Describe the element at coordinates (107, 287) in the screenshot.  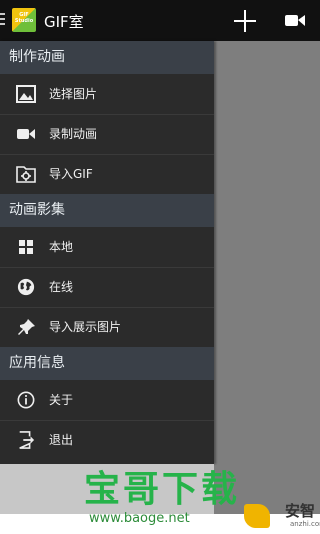
I see `drawer-item-online: 在线` at that location.